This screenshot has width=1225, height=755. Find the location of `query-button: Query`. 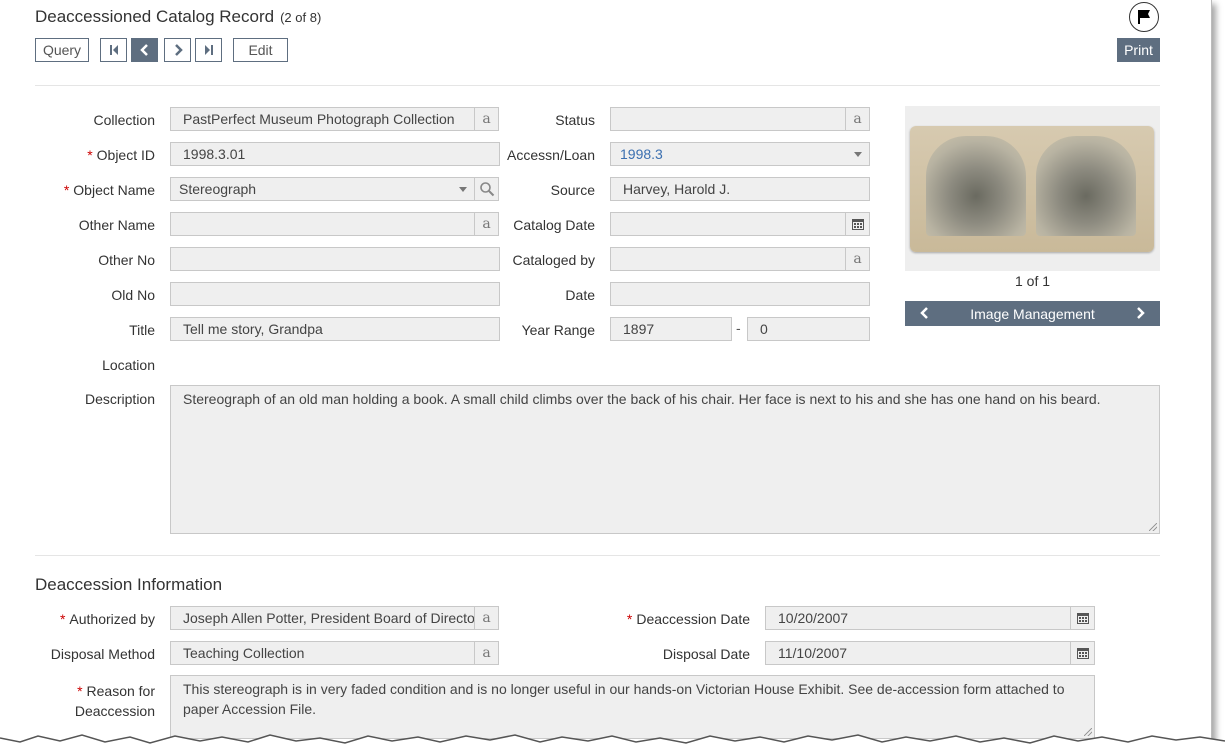

query-button: Query is located at coordinates (62, 50).